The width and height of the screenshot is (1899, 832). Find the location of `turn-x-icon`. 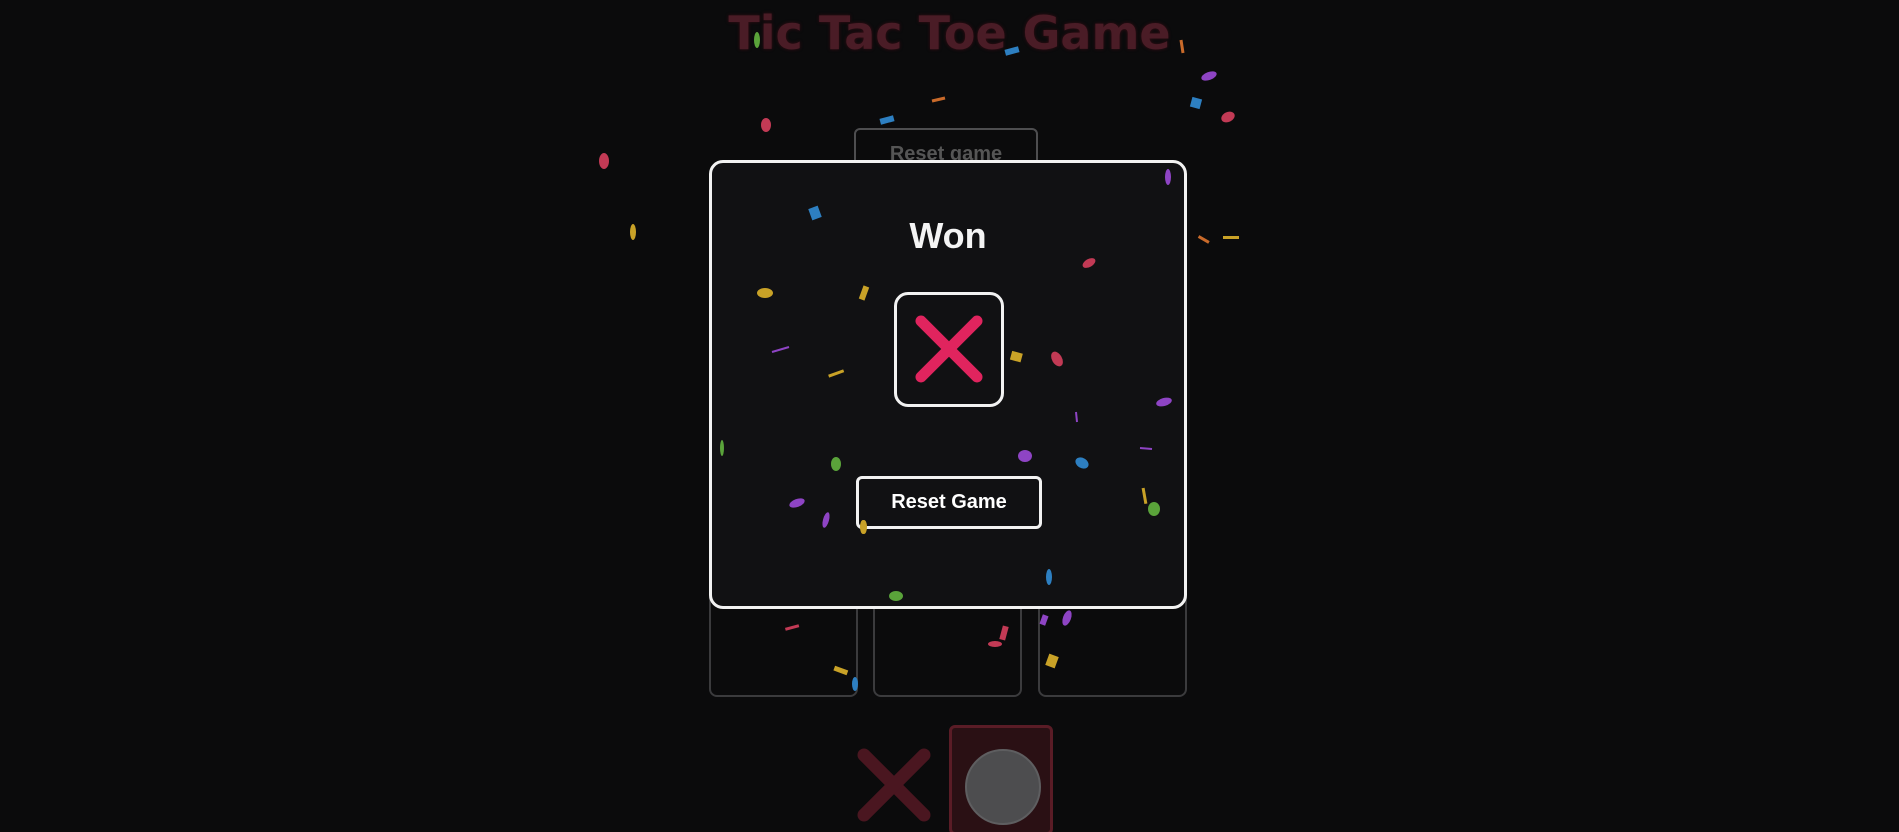

turn-x-icon is located at coordinates (894, 785).